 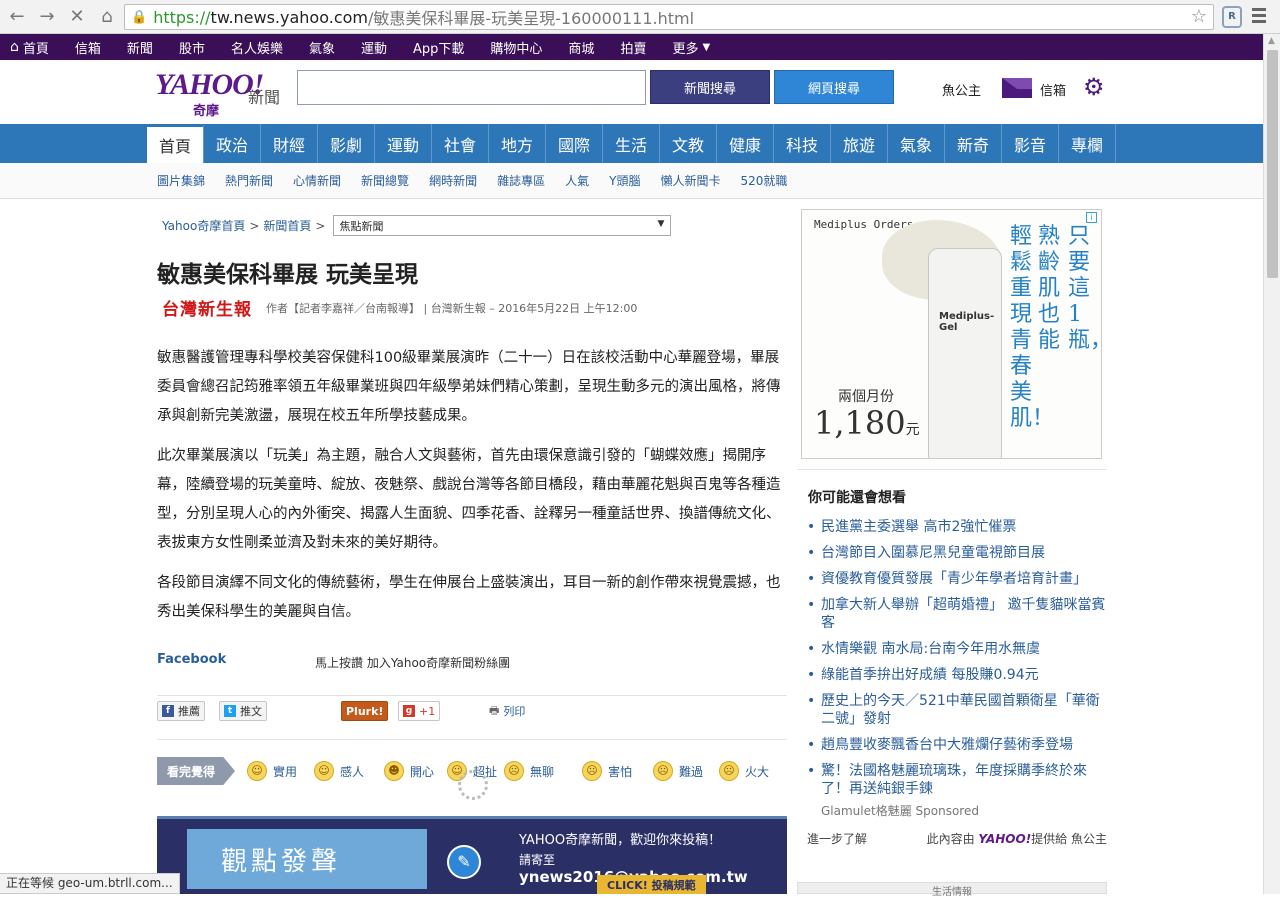 What do you see at coordinates (957, 649) in the screenshot?
I see `related-item: 水情樂觀 南水局:台南今年用水無虞` at bounding box center [957, 649].